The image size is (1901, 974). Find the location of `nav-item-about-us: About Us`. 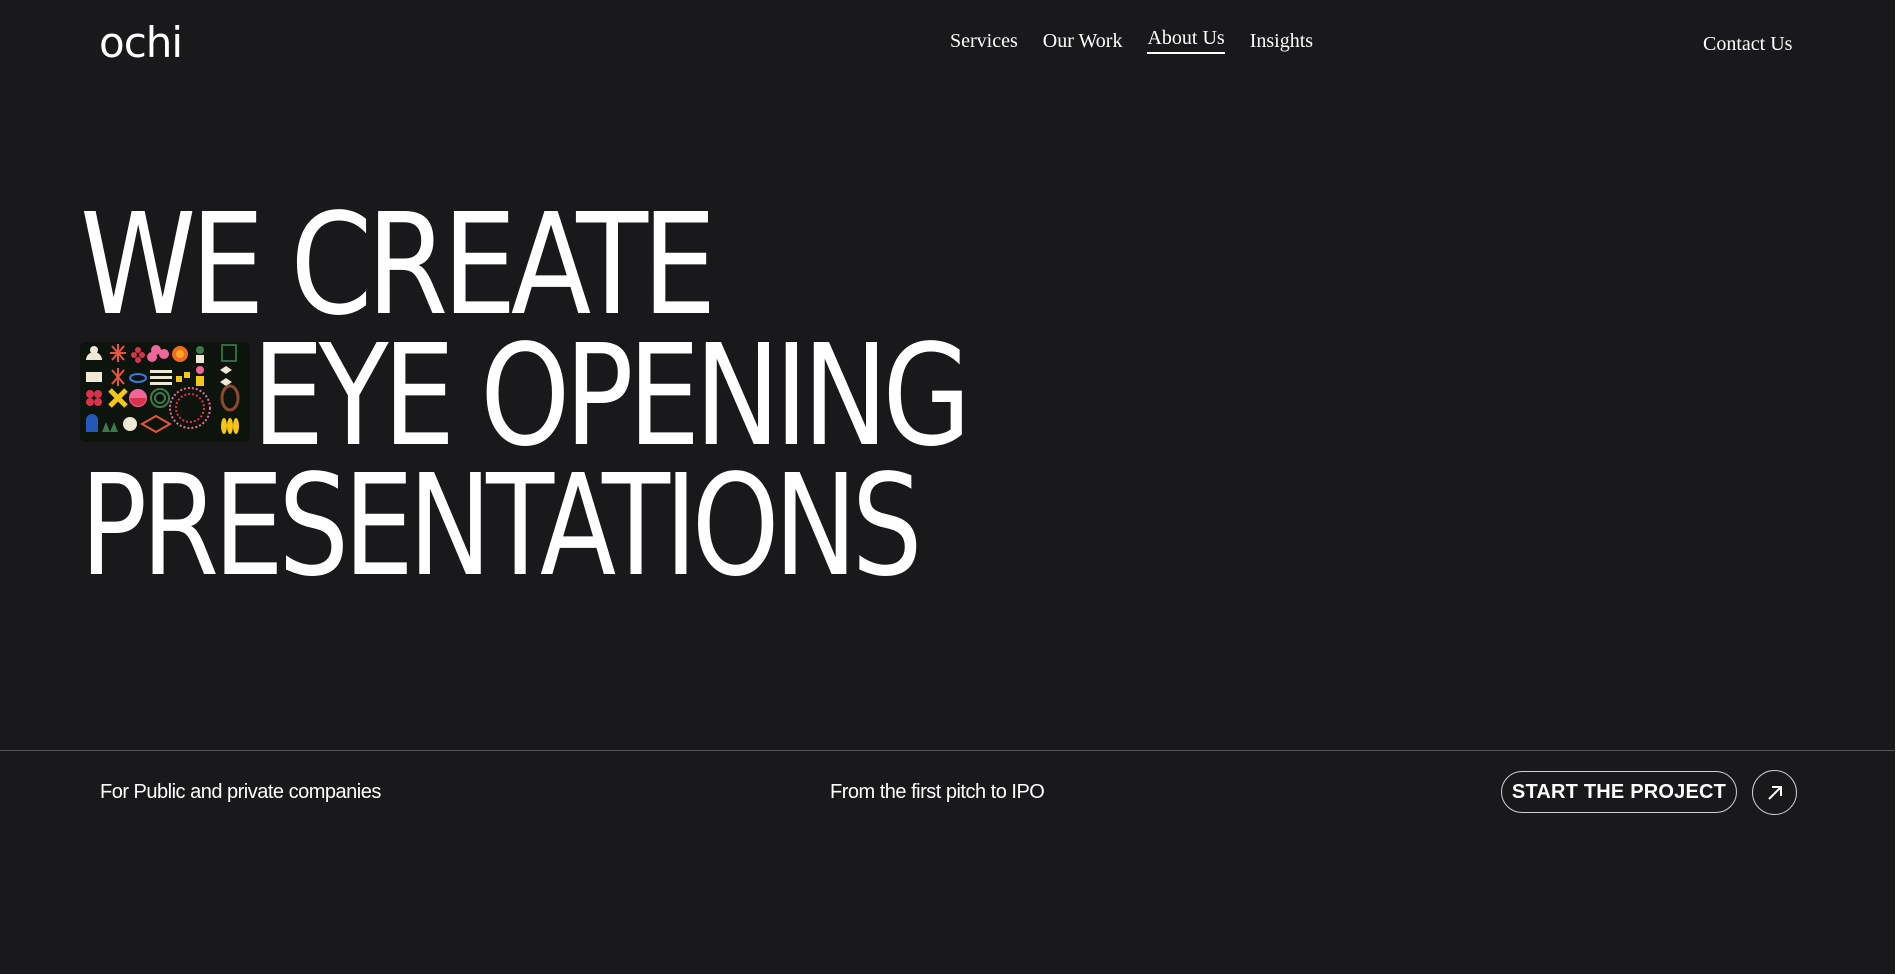

nav-item-about-us: About Us is located at coordinates (1186, 40).